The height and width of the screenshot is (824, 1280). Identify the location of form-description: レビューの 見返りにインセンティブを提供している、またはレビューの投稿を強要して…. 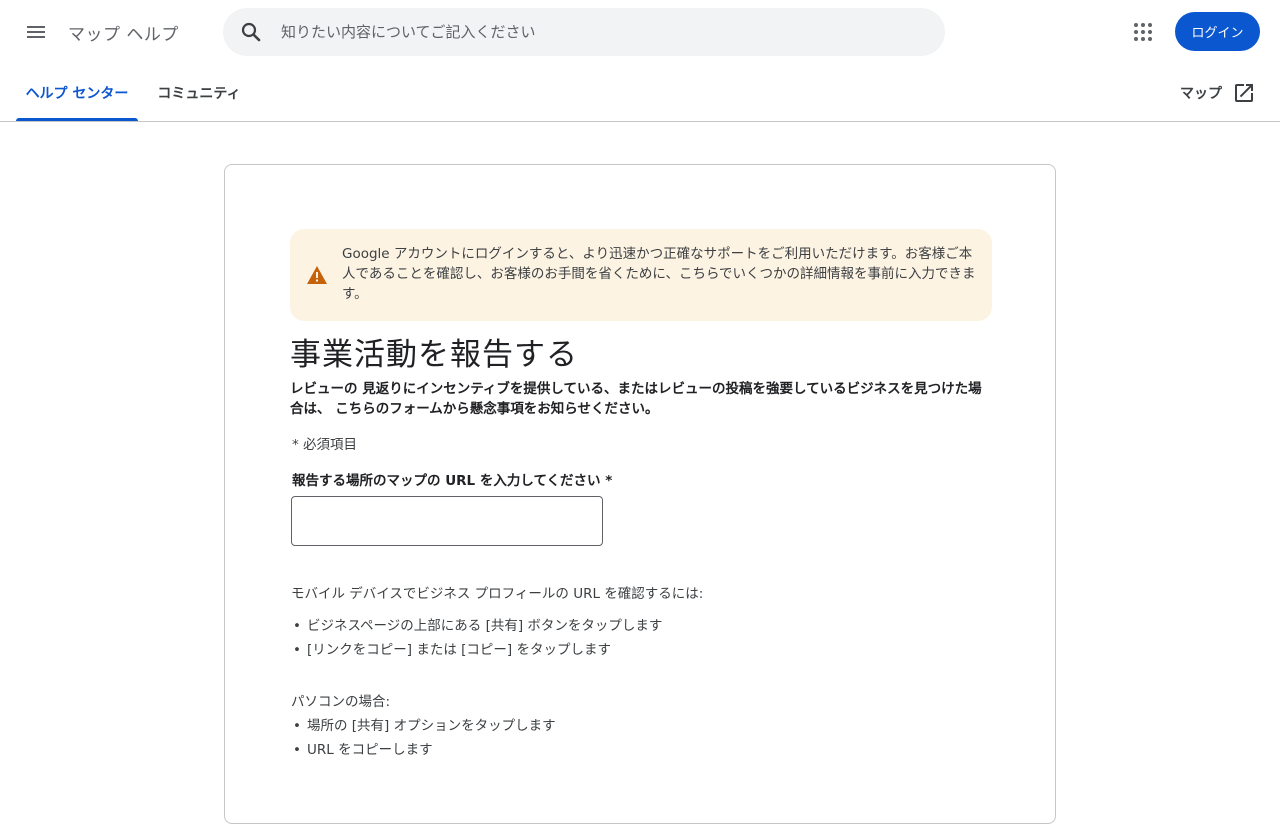
(636, 399).